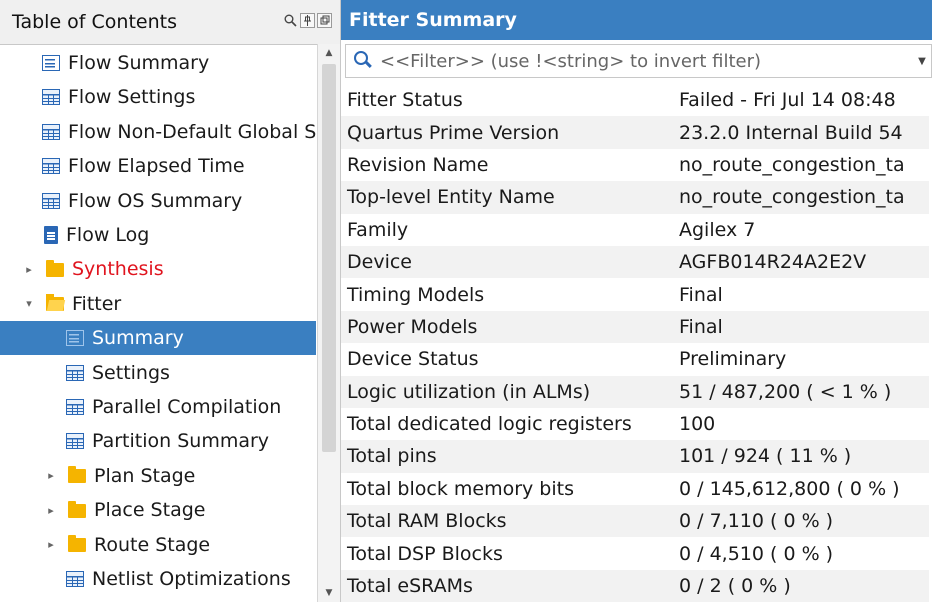  Describe the element at coordinates (425, 553) in the screenshot. I see `row-key: Total DSP Blocks` at that location.